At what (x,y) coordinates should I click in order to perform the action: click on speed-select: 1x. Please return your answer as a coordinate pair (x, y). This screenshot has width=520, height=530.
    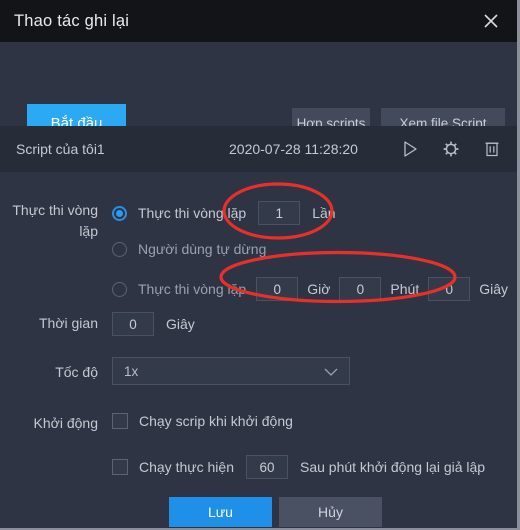
    Looking at the image, I should click on (231, 371).